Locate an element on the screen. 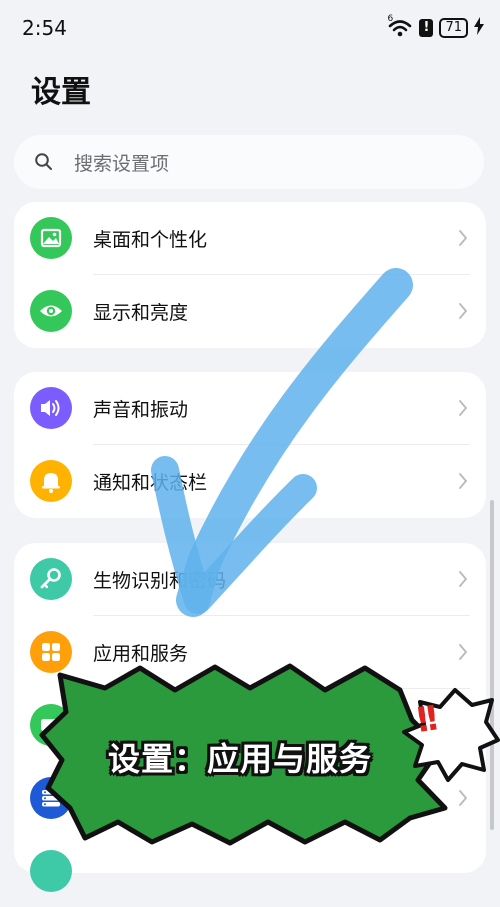  settings-item-apps: 应用和服务 is located at coordinates (250, 652).